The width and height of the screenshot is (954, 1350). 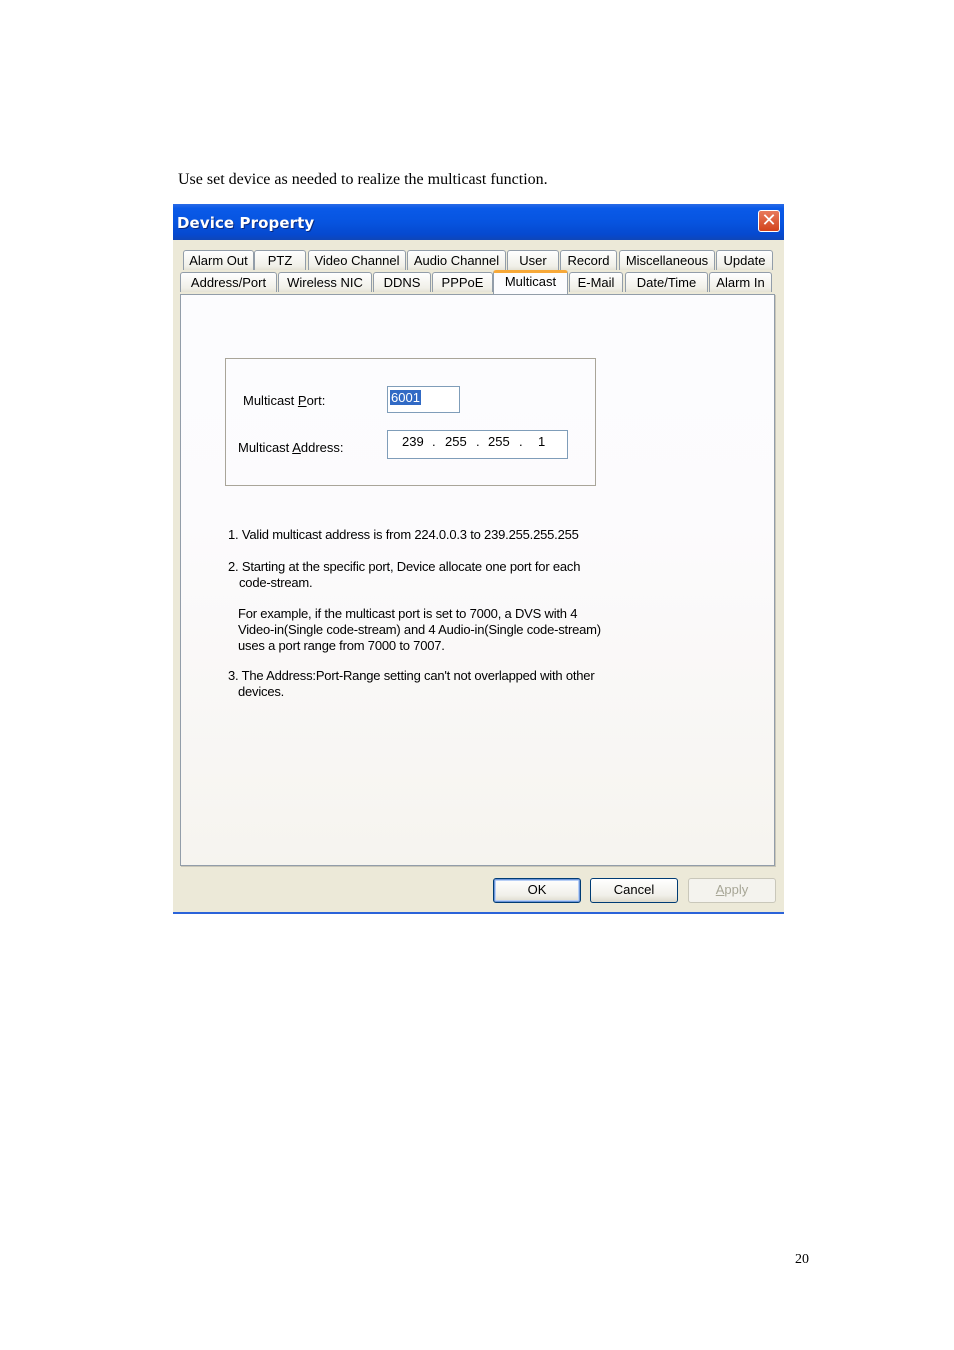 I want to click on multicast-port-label: Multicast Port:, so click(x=284, y=400).